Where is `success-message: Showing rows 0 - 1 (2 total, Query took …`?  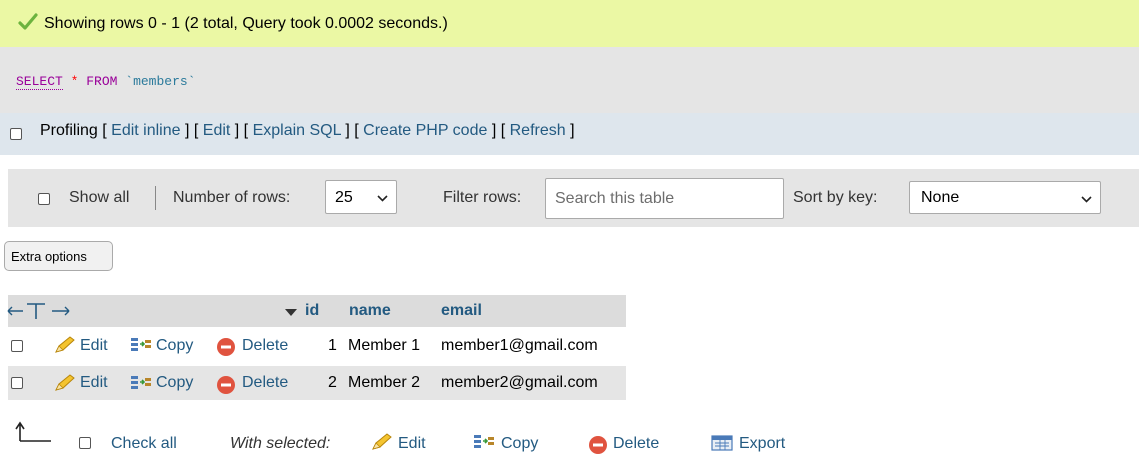
success-message: Showing rows 0 - 1 (2 total, Query took … is located at coordinates (246, 23).